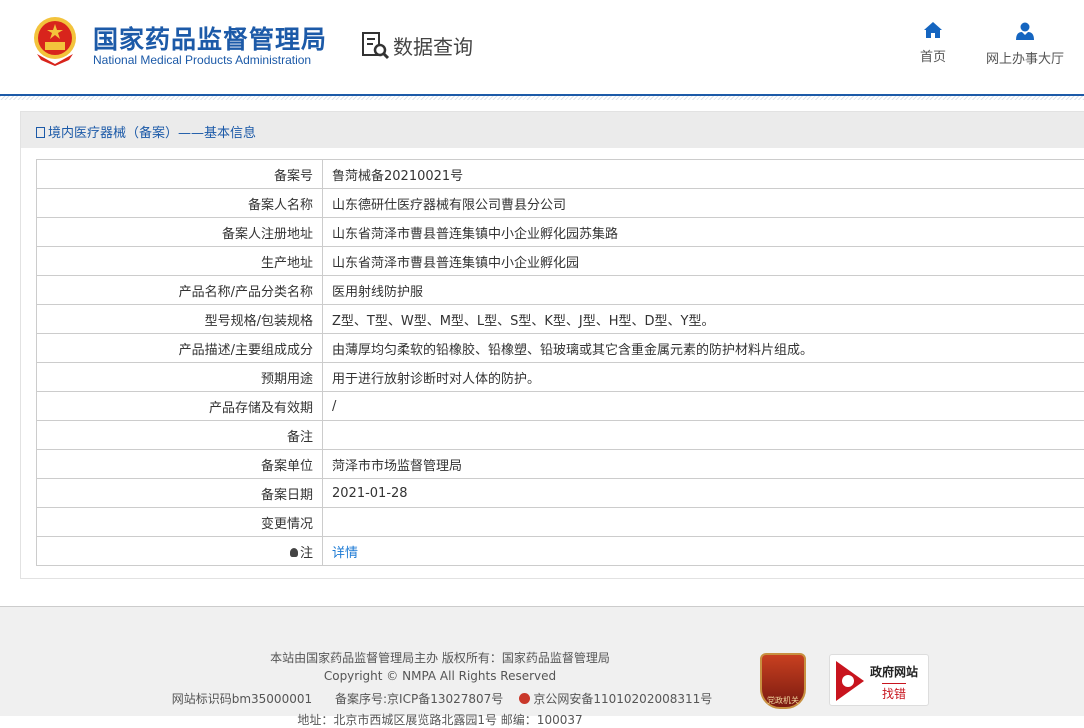  I want to click on table-row: 备案人注册地址山东省菏泽市曹县普连集镇中小企业孵化园苏集路, so click(560, 232).